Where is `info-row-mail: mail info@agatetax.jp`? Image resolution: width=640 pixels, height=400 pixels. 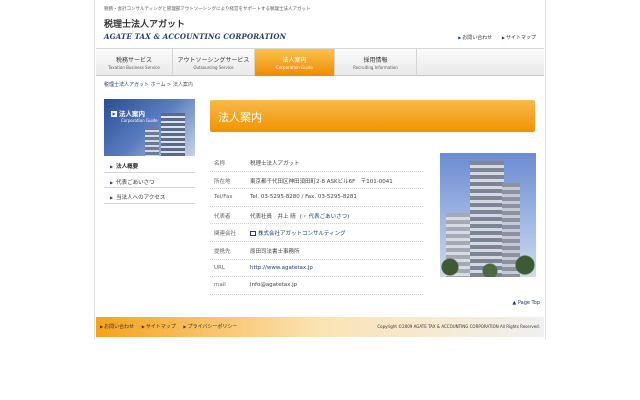
info-row-mail: mail info@agatetax.jp is located at coordinates (316, 286).